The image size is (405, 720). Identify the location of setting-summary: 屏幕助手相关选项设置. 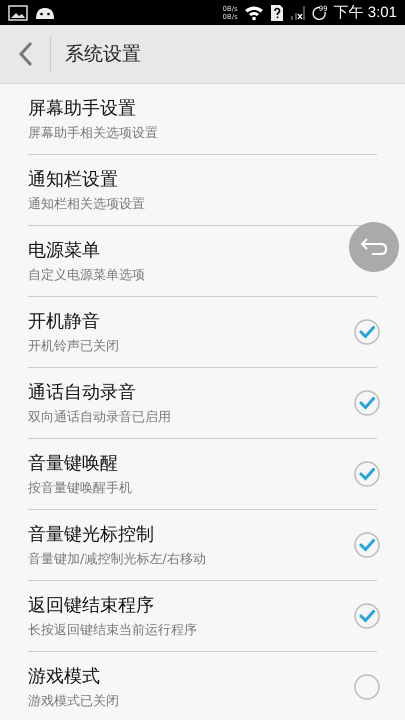
(93, 133).